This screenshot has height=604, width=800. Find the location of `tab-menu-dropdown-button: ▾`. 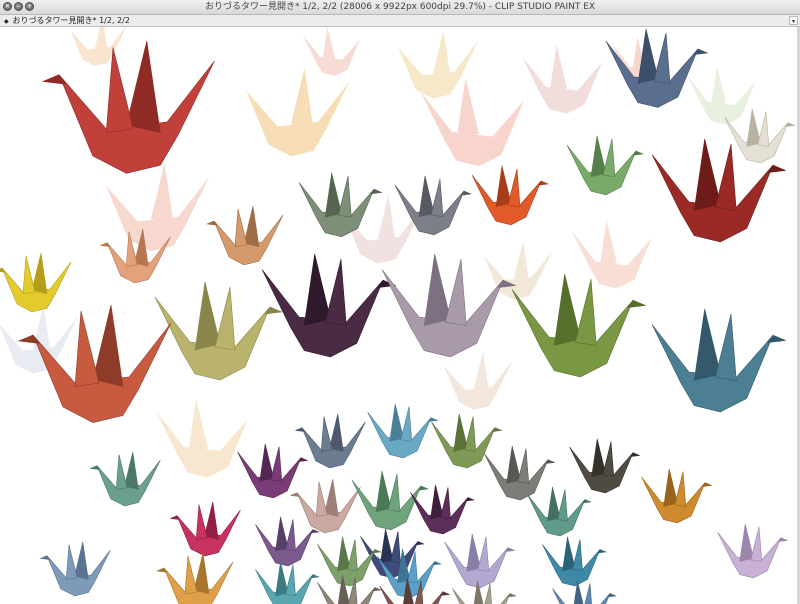

tab-menu-dropdown-button: ▾ is located at coordinates (793, 20).